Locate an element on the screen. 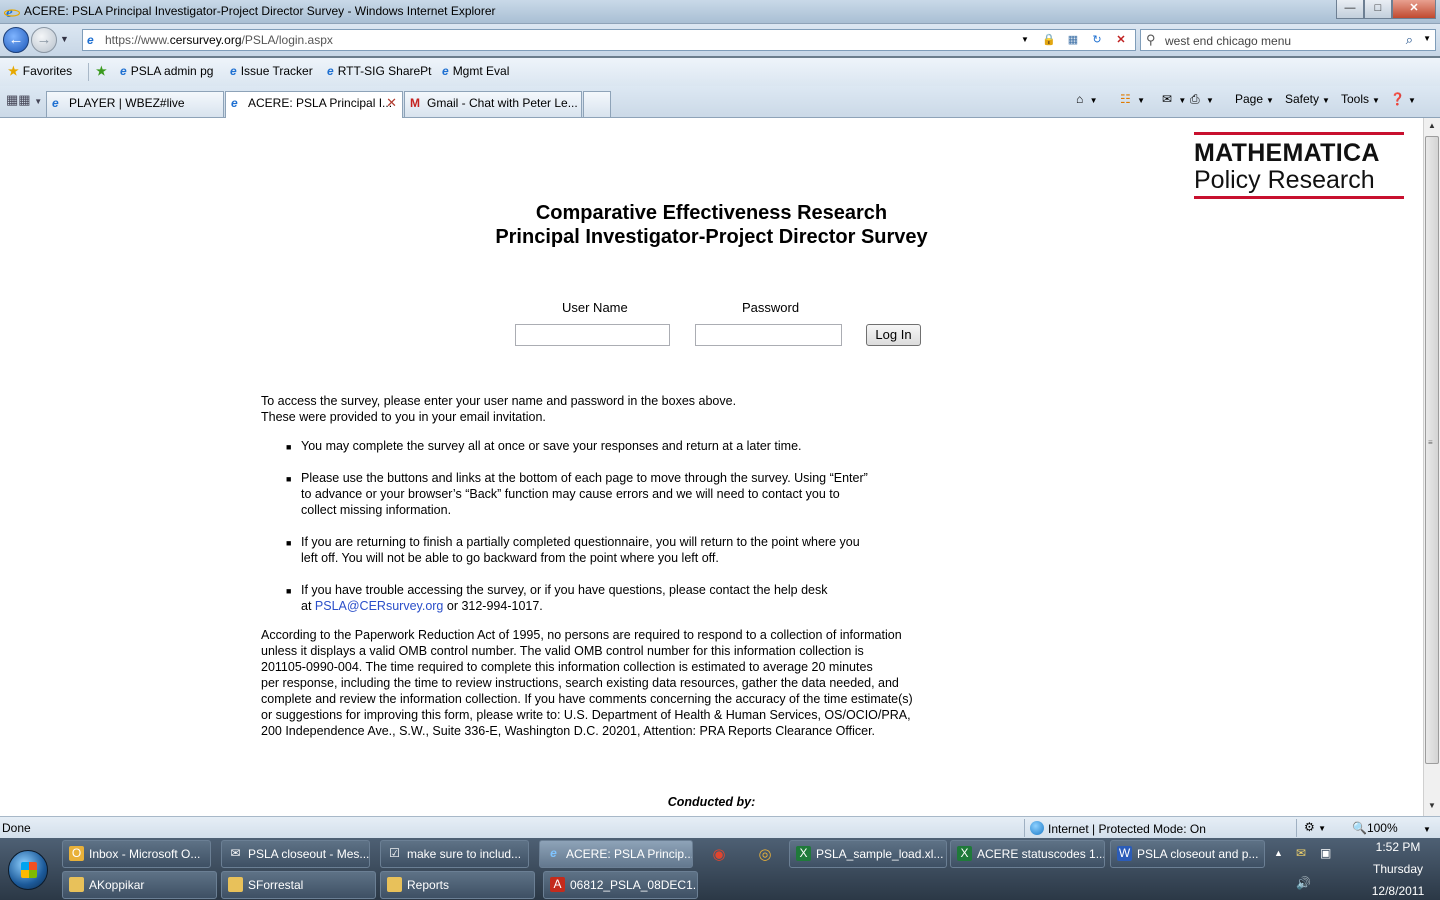  favorite-label: RTT-SIG SharePt is located at coordinates (384, 71).